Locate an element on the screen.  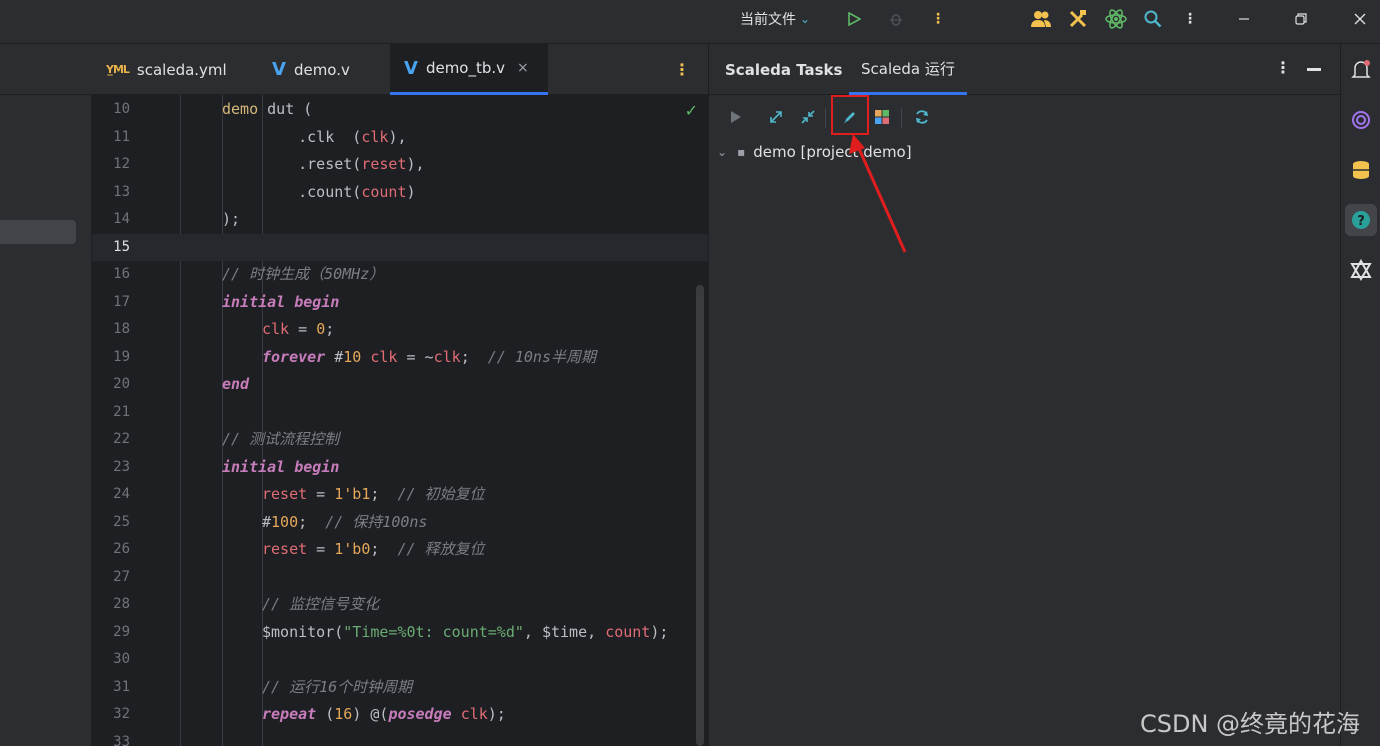
tab-label: demo.v is located at coordinates (321, 69).